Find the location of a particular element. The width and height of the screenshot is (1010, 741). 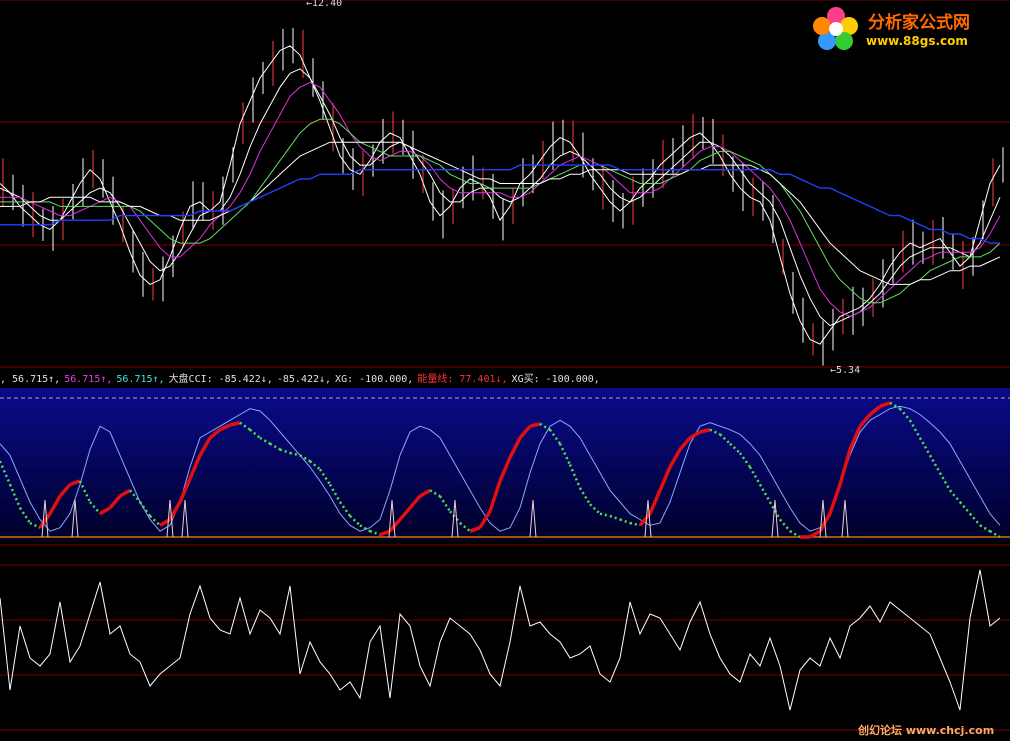

indicator-value-4: -85.422↓, is located at coordinates (304, 379).